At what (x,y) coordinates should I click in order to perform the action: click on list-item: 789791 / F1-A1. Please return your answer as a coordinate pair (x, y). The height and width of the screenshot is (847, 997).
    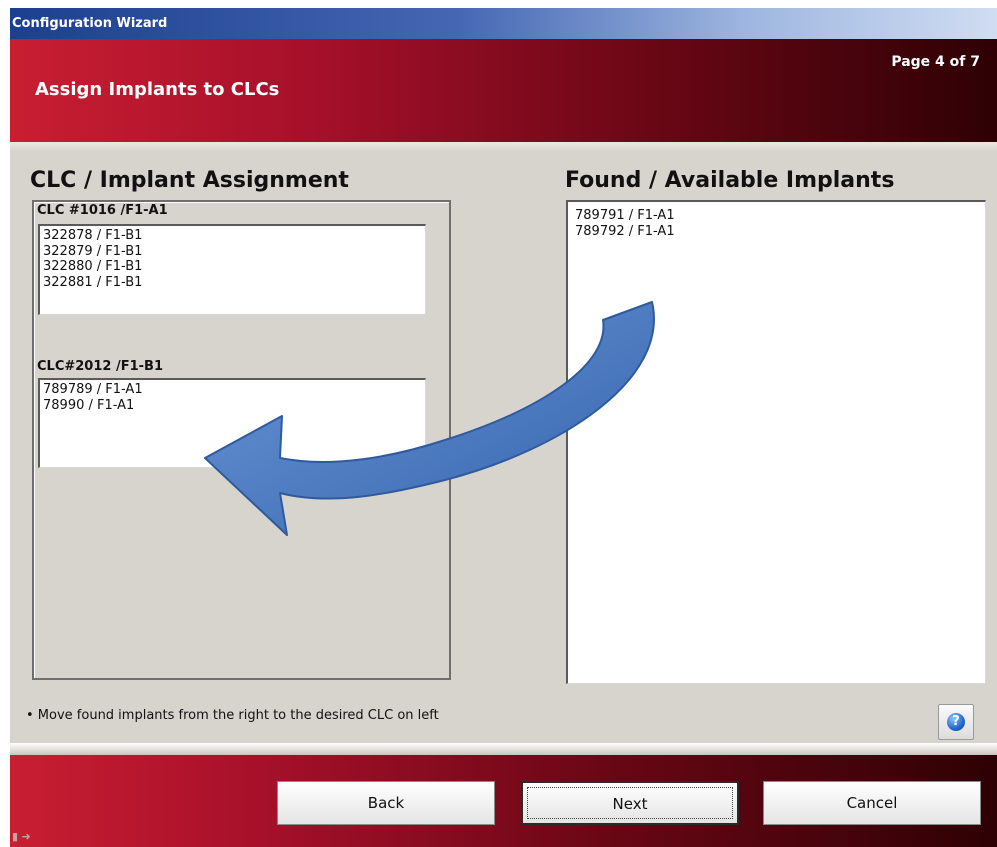
    Looking at the image, I should click on (780, 216).